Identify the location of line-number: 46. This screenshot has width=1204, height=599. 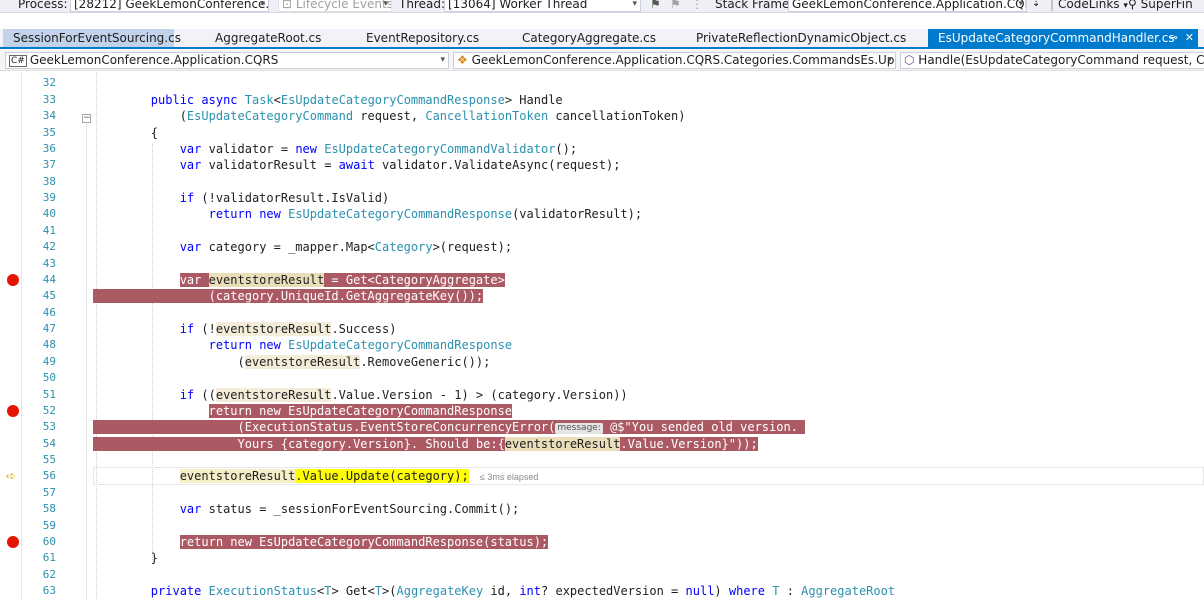
(49, 312).